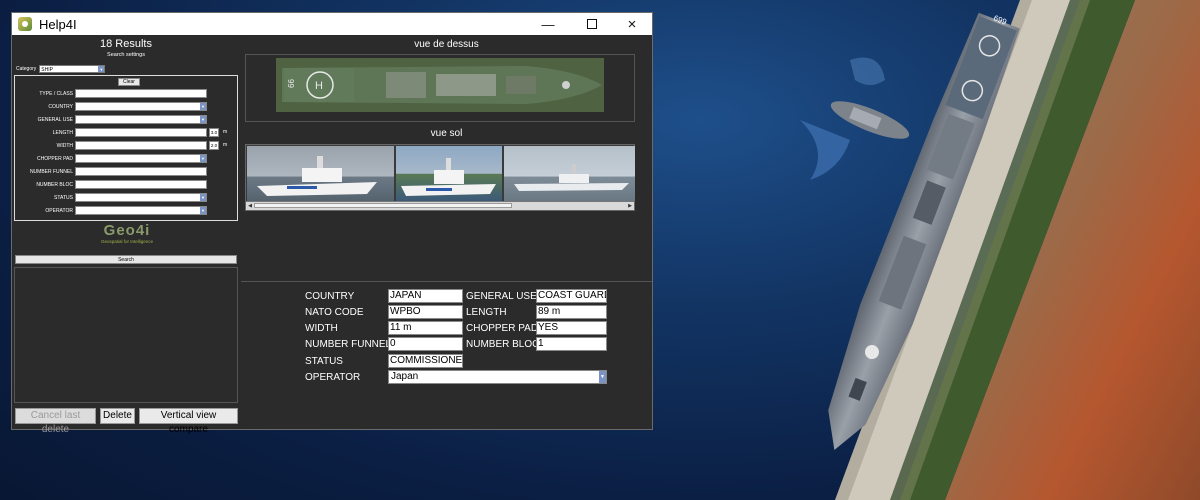 The width and height of the screenshot is (1200, 500). What do you see at coordinates (58, 24) in the screenshot?
I see `window-title: Help4I` at bounding box center [58, 24].